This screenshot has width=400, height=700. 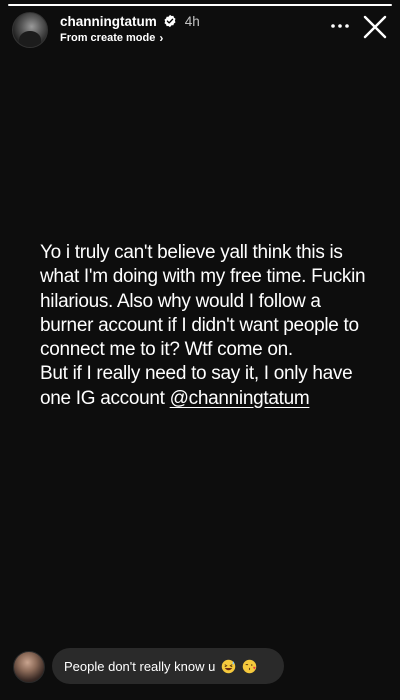 What do you see at coordinates (170, 21) in the screenshot?
I see `verified-badge-icon` at bounding box center [170, 21].